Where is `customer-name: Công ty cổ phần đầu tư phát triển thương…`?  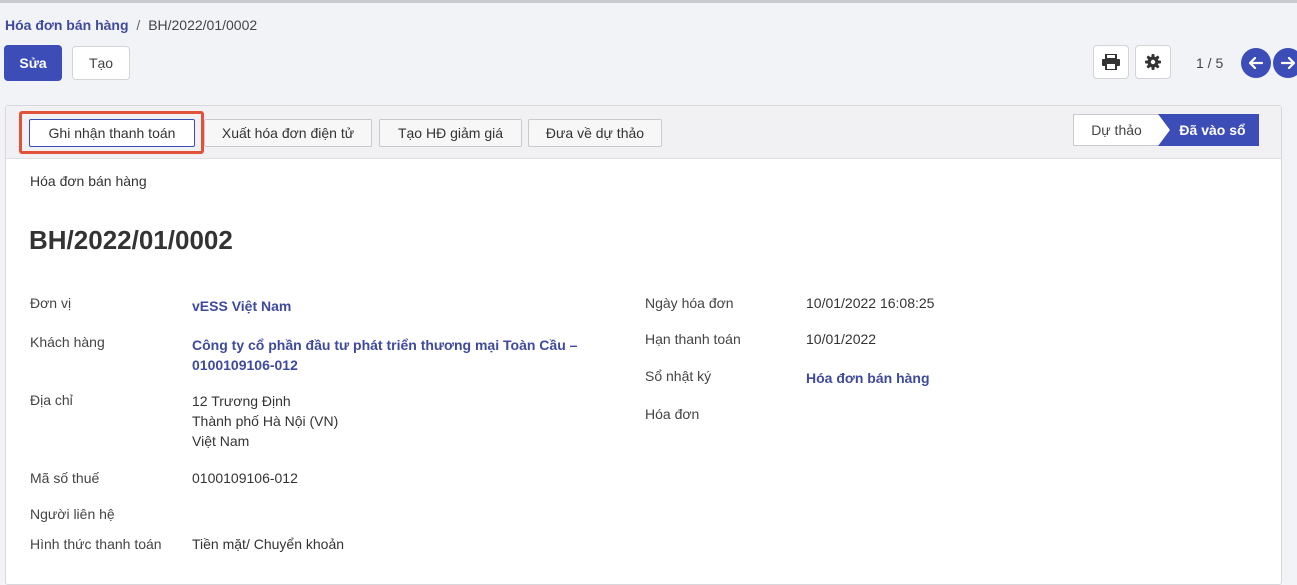 customer-name: Công ty cổ phần đầu tư phát triển thương… is located at coordinates (385, 345).